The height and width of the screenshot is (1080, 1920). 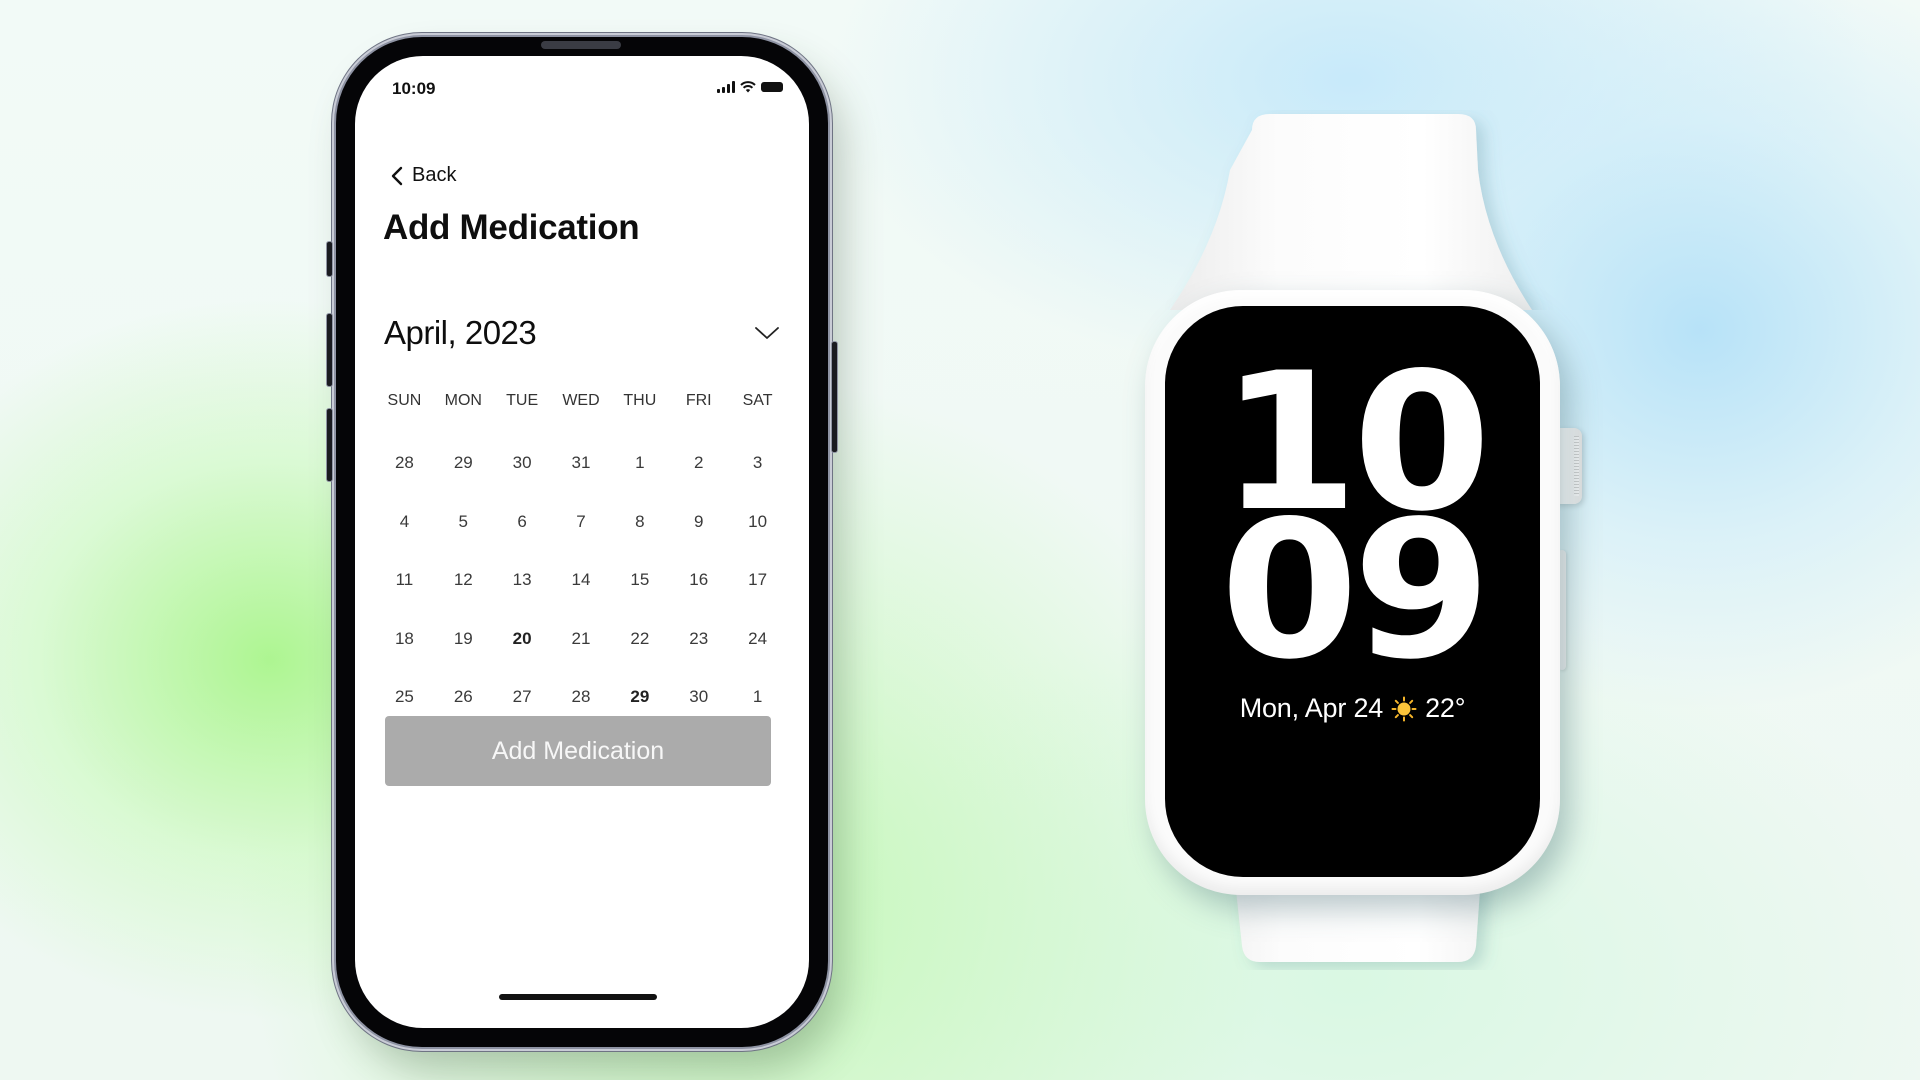 I want to click on calendar-day: 5, so click(x=463, y=522).